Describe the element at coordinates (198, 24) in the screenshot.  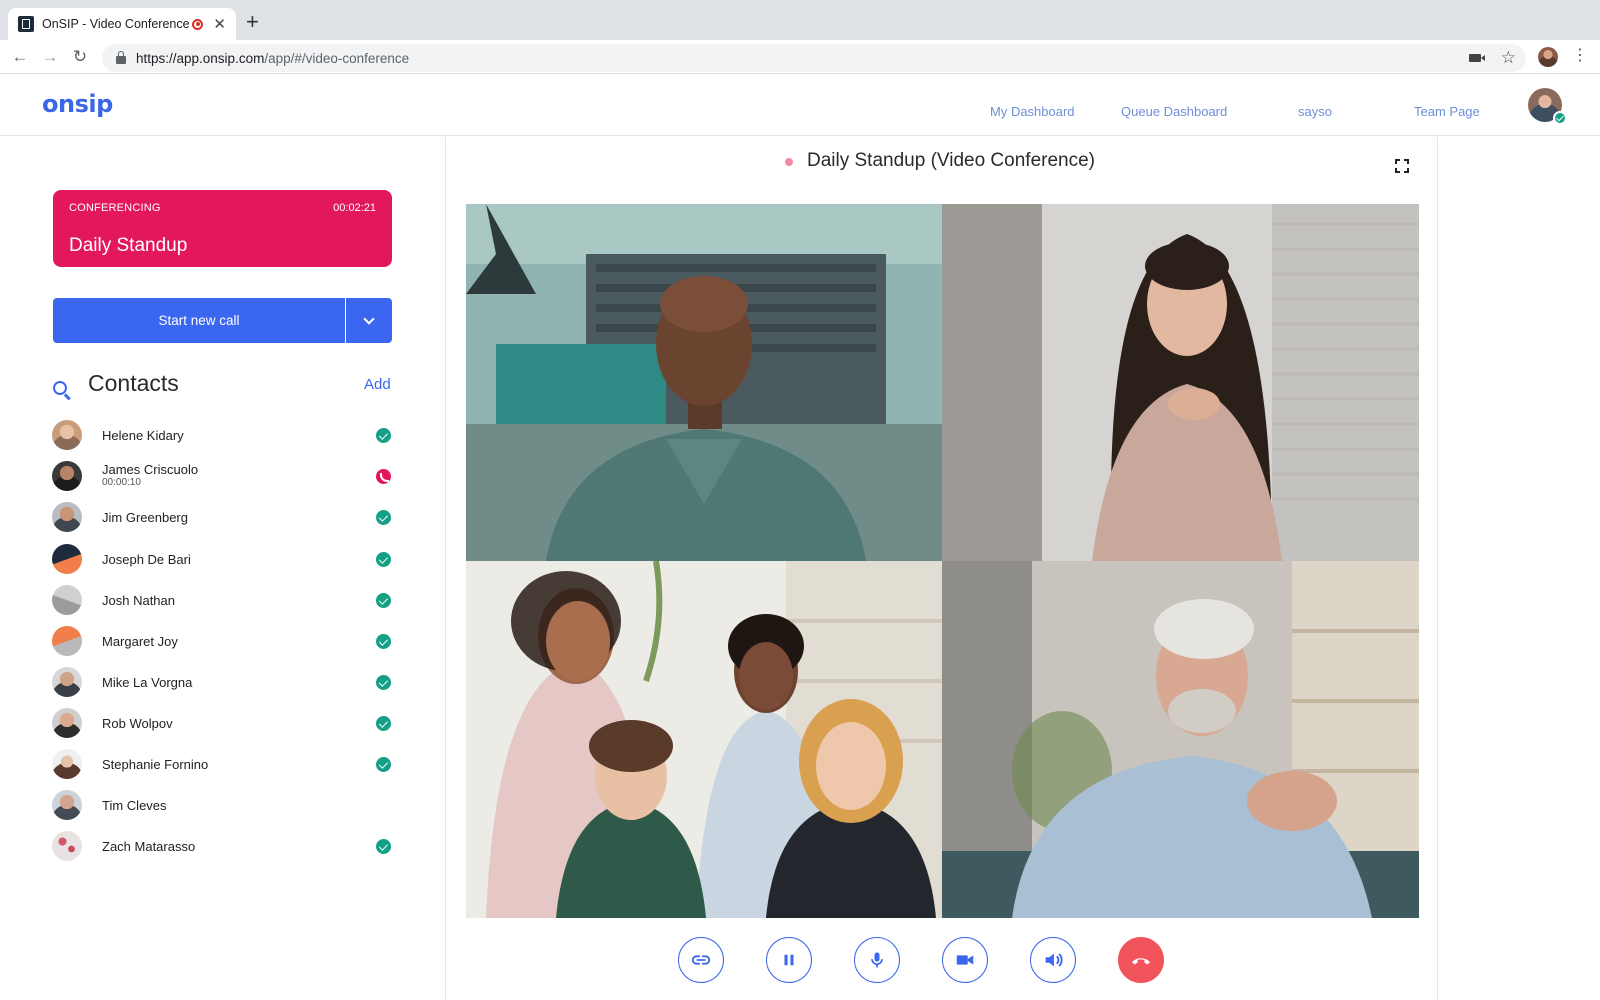
I see `recording-icon` at that location.